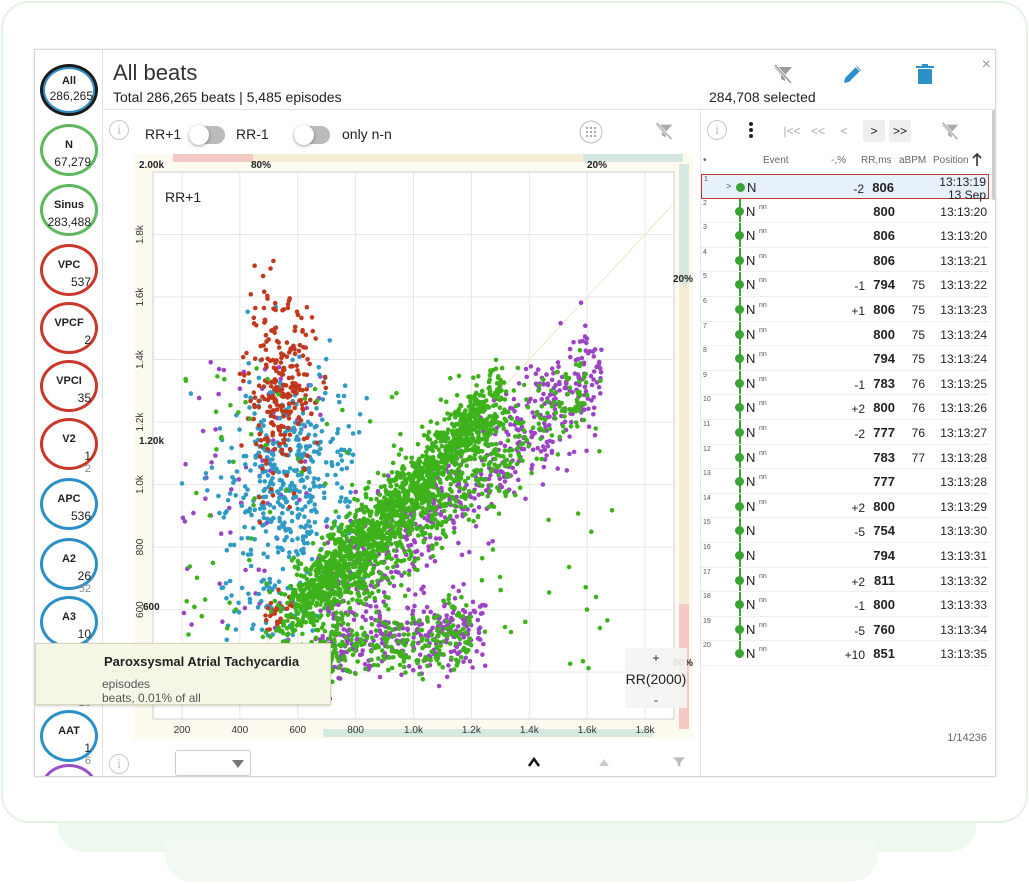  What do you see at coordinates (655, 658) in the screenshot?
I see `zoom-in-button: +` at bounding box center [655, 658].